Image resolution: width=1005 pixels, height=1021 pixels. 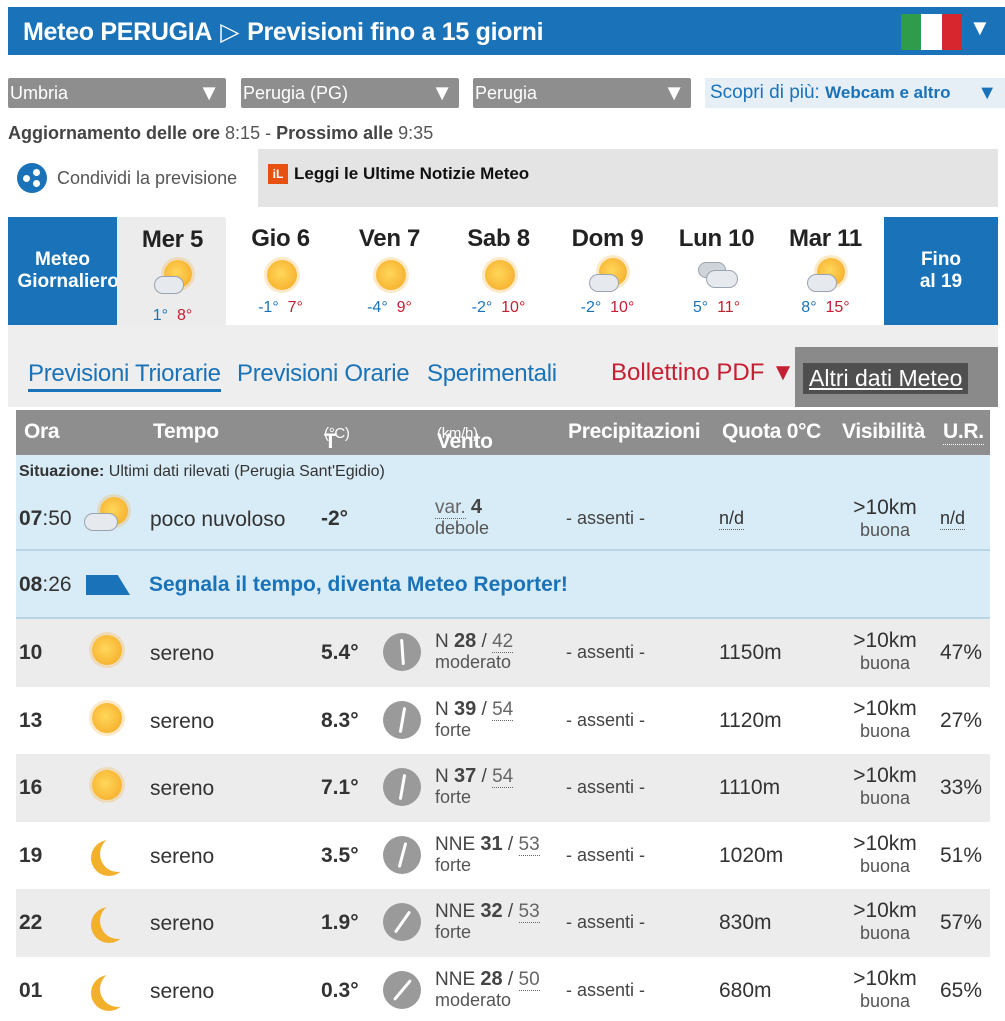 I want to click on tab-experimental: Sperimentali, so click(x=492, y=374).